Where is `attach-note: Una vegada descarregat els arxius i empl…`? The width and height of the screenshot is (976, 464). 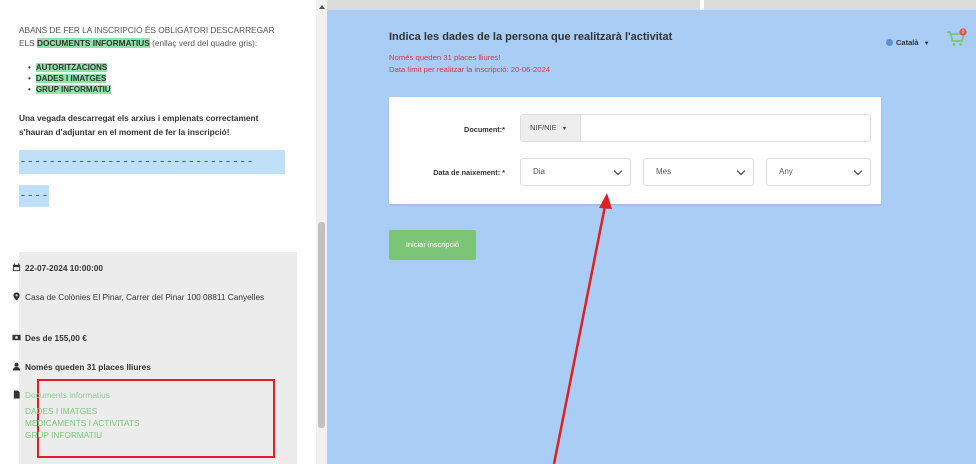 attach-note: Una vegada descarregat els arxius i empl… is located at coordinates (139, 125).